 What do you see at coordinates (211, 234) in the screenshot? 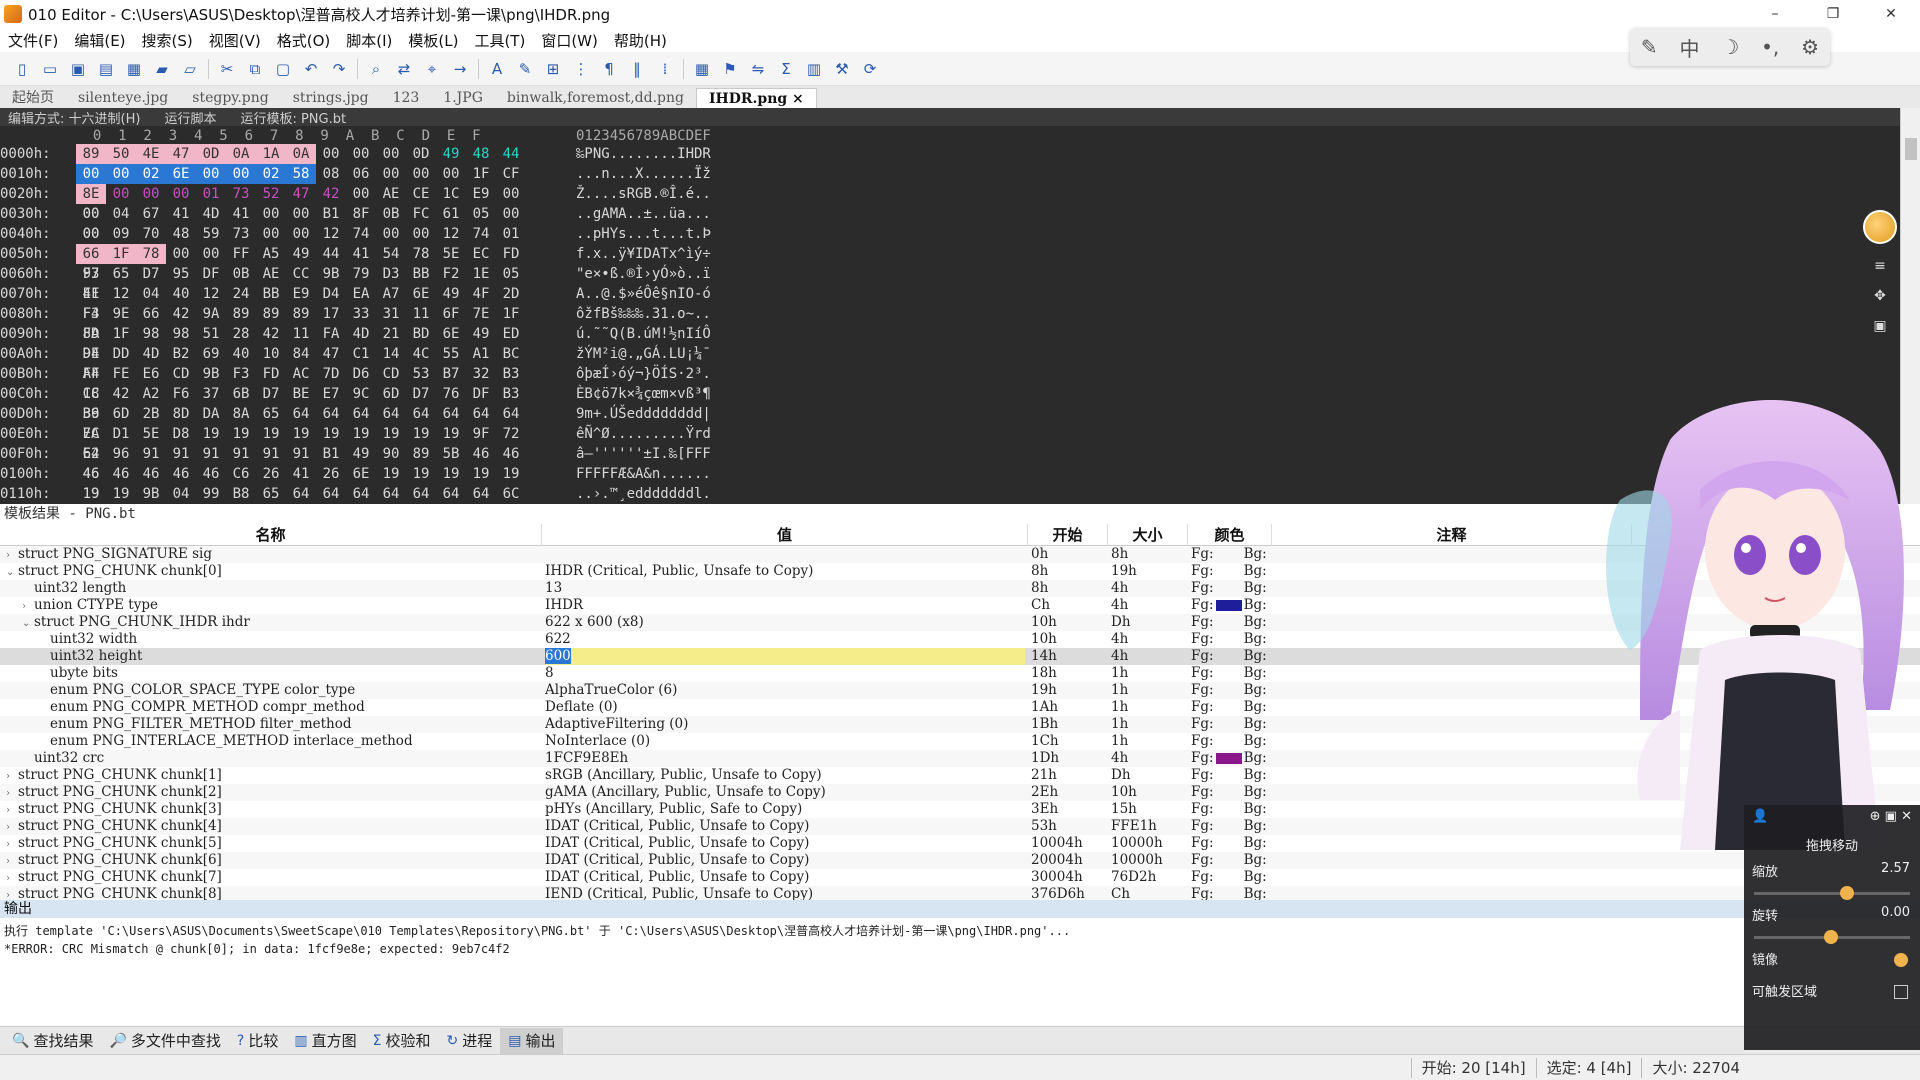
I see `hex-byte: 59` at bounding box center [211, 234].